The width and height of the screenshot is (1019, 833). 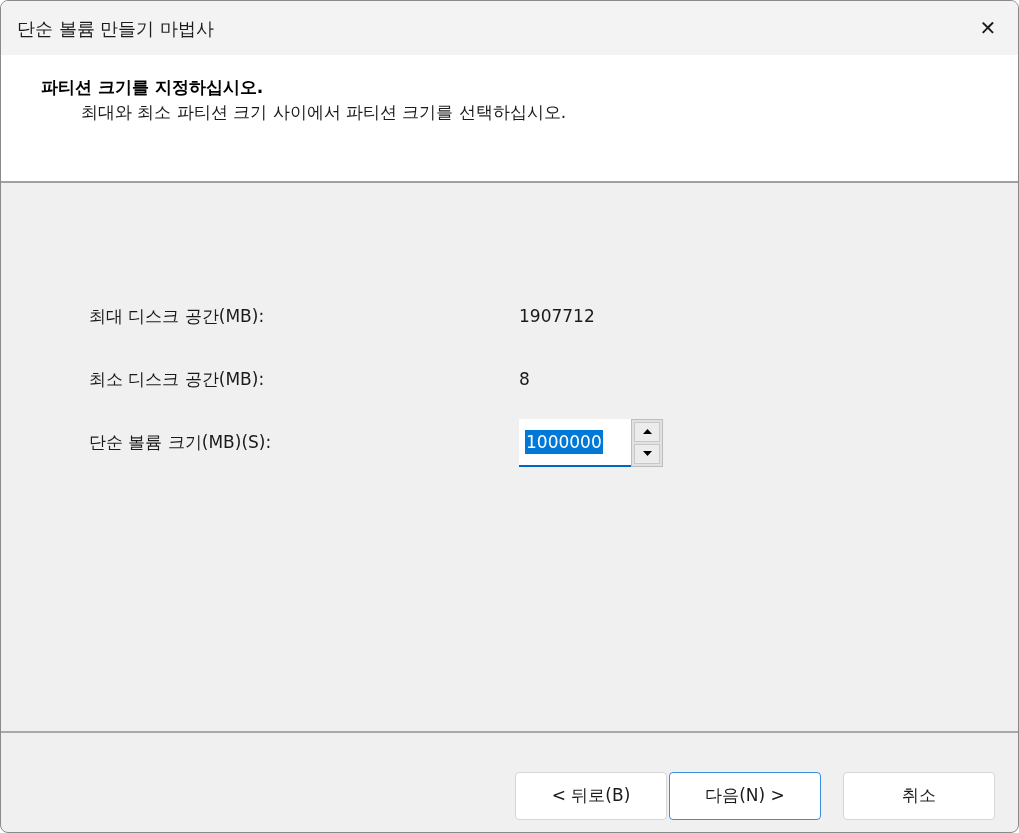 I want to click on spin-down-button, so click(x=647, y=453).